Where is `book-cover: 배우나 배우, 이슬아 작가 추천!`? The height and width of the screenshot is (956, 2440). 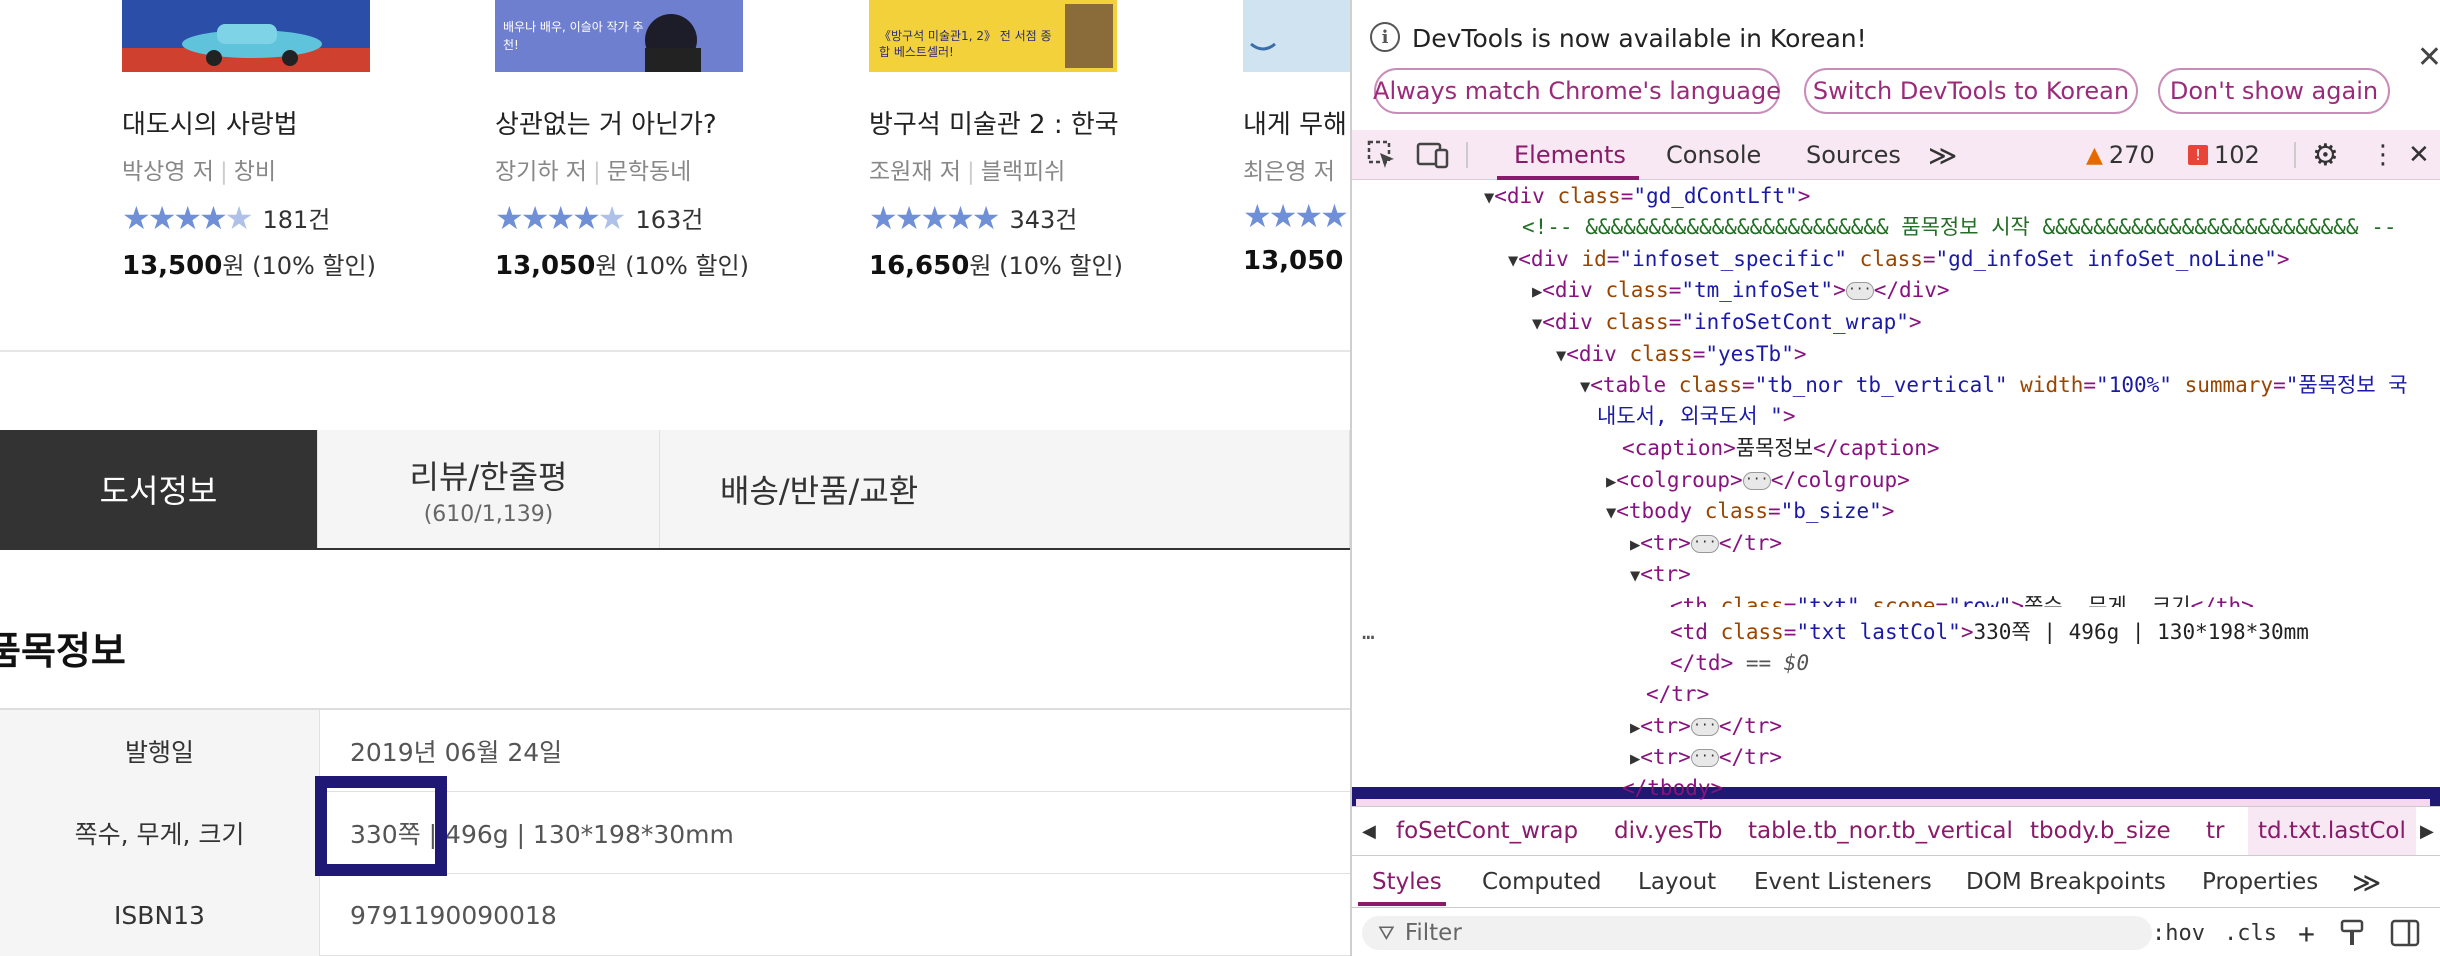
book-cover: 배우나 배우, 이슬아 작가 추천! is located at coordinates (619, 36).